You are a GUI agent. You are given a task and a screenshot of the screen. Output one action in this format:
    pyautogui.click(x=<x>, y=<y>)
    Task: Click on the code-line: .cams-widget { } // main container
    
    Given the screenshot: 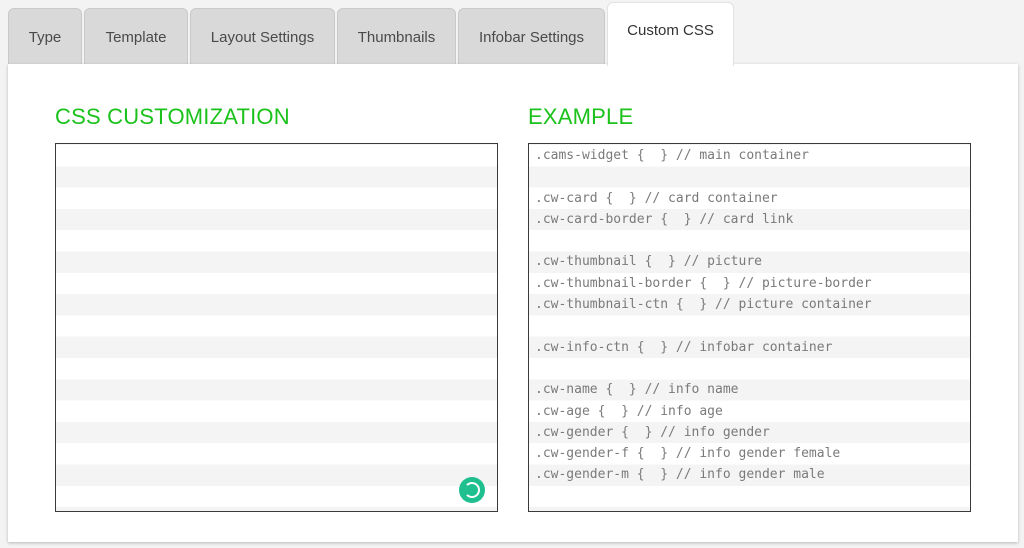 What is the action you would take?
    pyautogui.click(x=672, y=155)
    